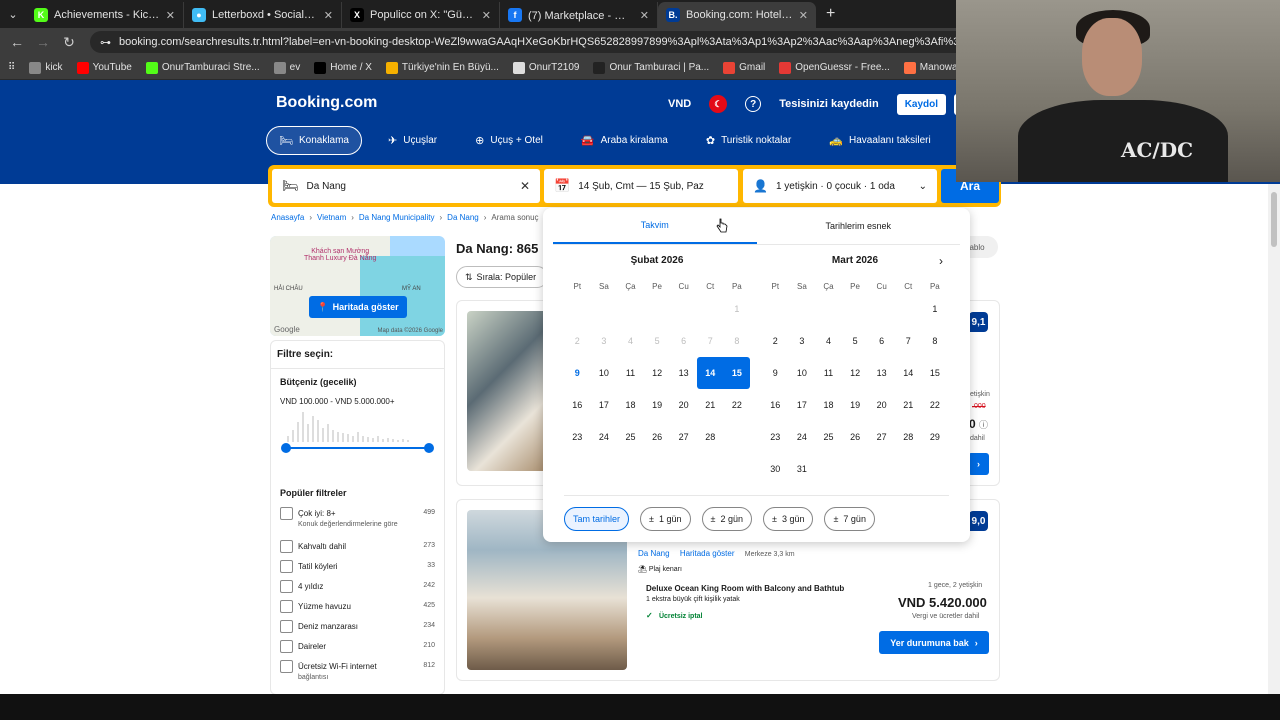 Image resolution: width=1280 pixels, height=720 pixels. What do you see at coordinates (545, 67) in the screenshot?
I see `bookmark-item: OnurT2109` at bounding box center [545, 67].